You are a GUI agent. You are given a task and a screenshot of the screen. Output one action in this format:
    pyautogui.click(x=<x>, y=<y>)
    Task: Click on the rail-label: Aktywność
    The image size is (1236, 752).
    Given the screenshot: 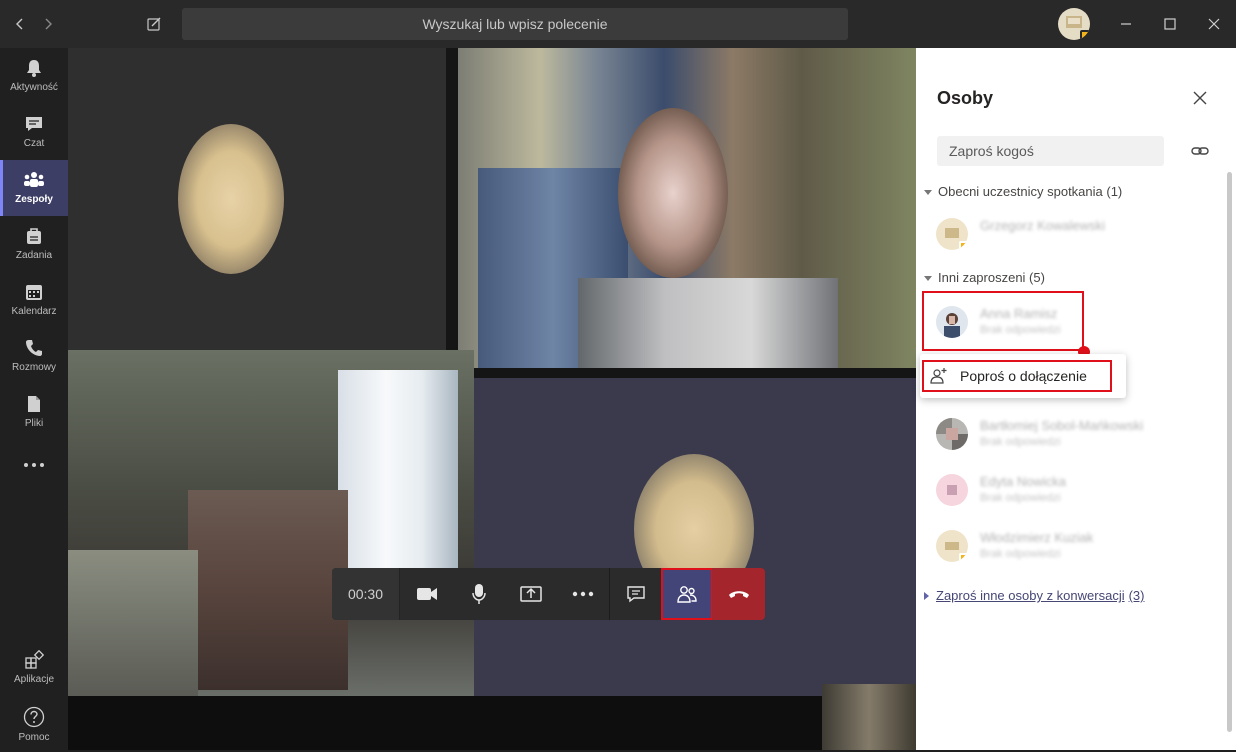 What is the action you would take?
    pyautogui.click(x=34, y=87)
    